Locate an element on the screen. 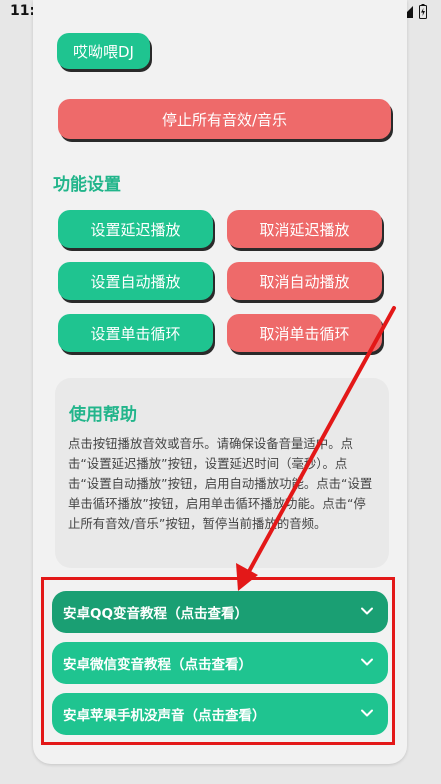 The image size is (441, 784). cancel-delay-button: 取消延迟播放 is located at coordinates (304, 229).